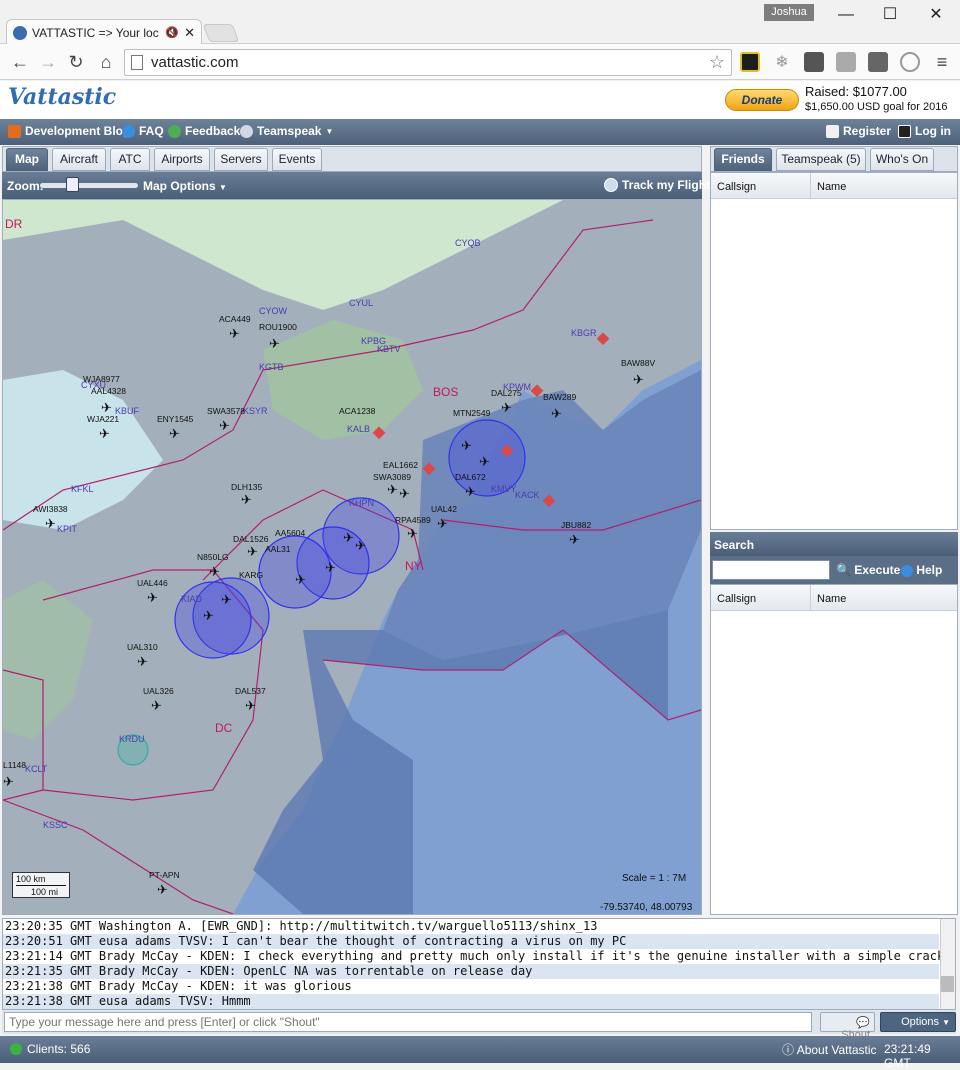 Image resolution: width=960 pixels, height=1070 pixels. I want to click on nav-faq: FAQ, so click(143, 131).